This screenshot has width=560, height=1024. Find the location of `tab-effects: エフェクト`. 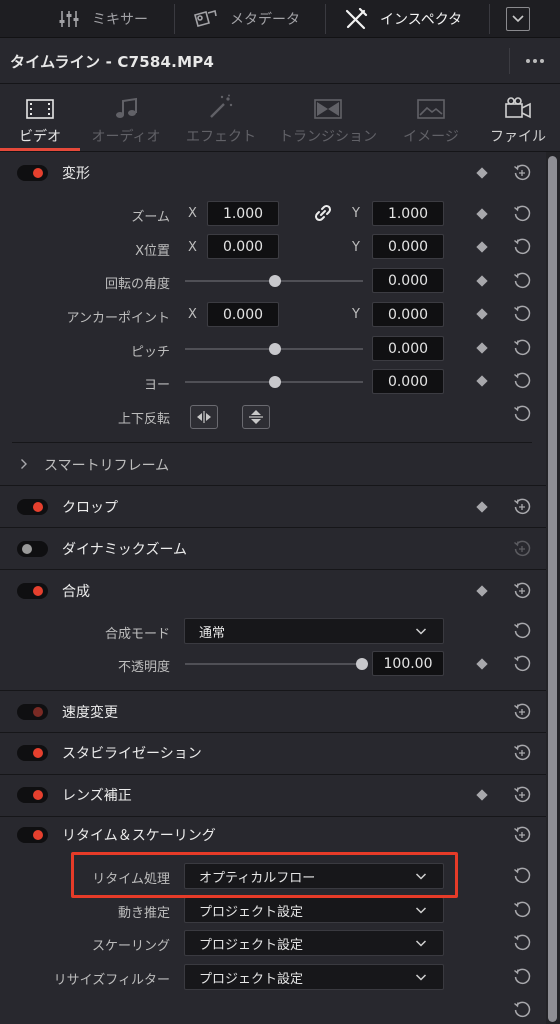

tab-effects: エフェクト is located at coordinates (221, 118).